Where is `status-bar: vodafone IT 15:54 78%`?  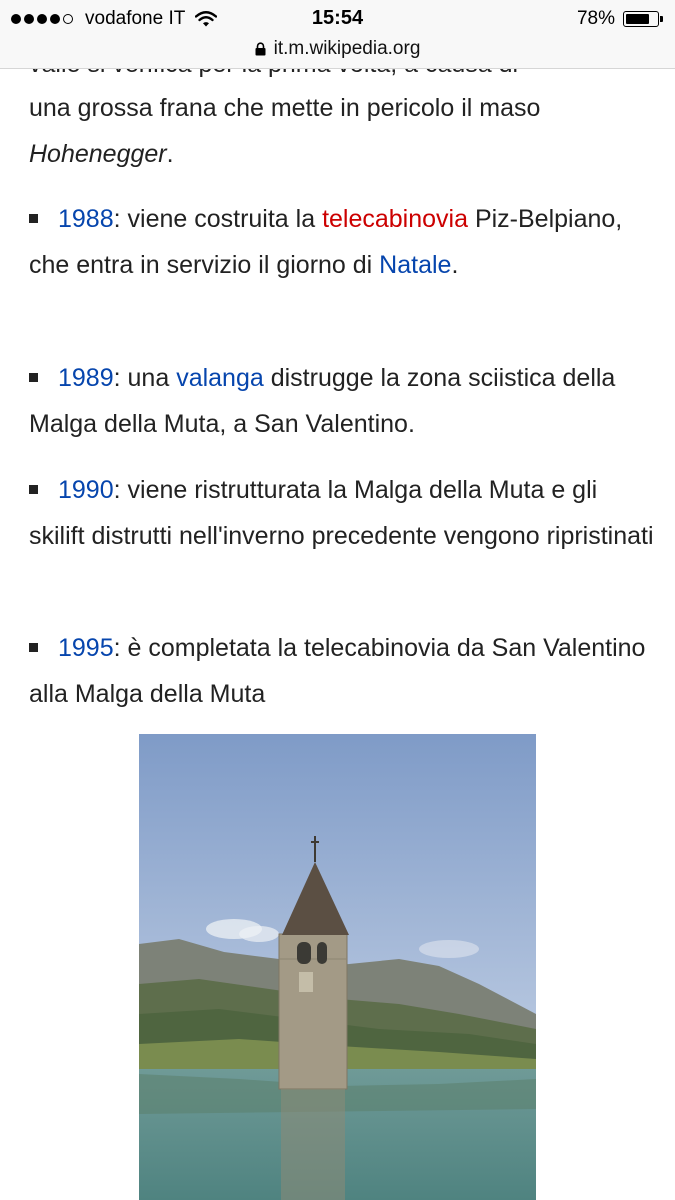 status-bar: vodafone IT 15:54 78% is located at coordinates (337, 19).